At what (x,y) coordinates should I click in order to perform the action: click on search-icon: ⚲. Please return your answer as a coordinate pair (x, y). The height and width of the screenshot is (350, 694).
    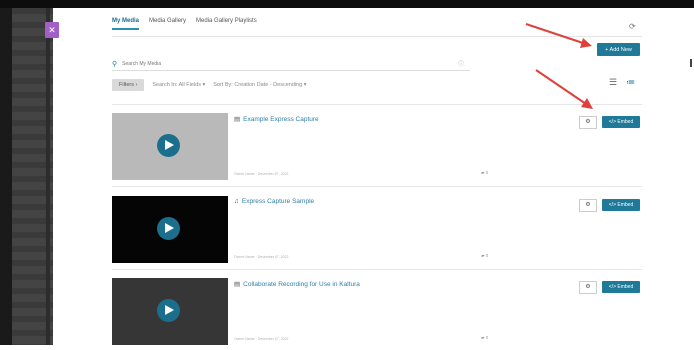
    Looking at the image, I should click on (115, 64).